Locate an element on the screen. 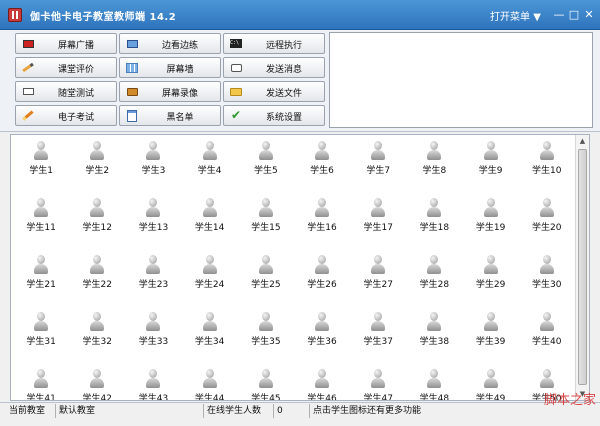 The image size is (600, 426). student-item: 学生15 is located at coordinates (266, 226).